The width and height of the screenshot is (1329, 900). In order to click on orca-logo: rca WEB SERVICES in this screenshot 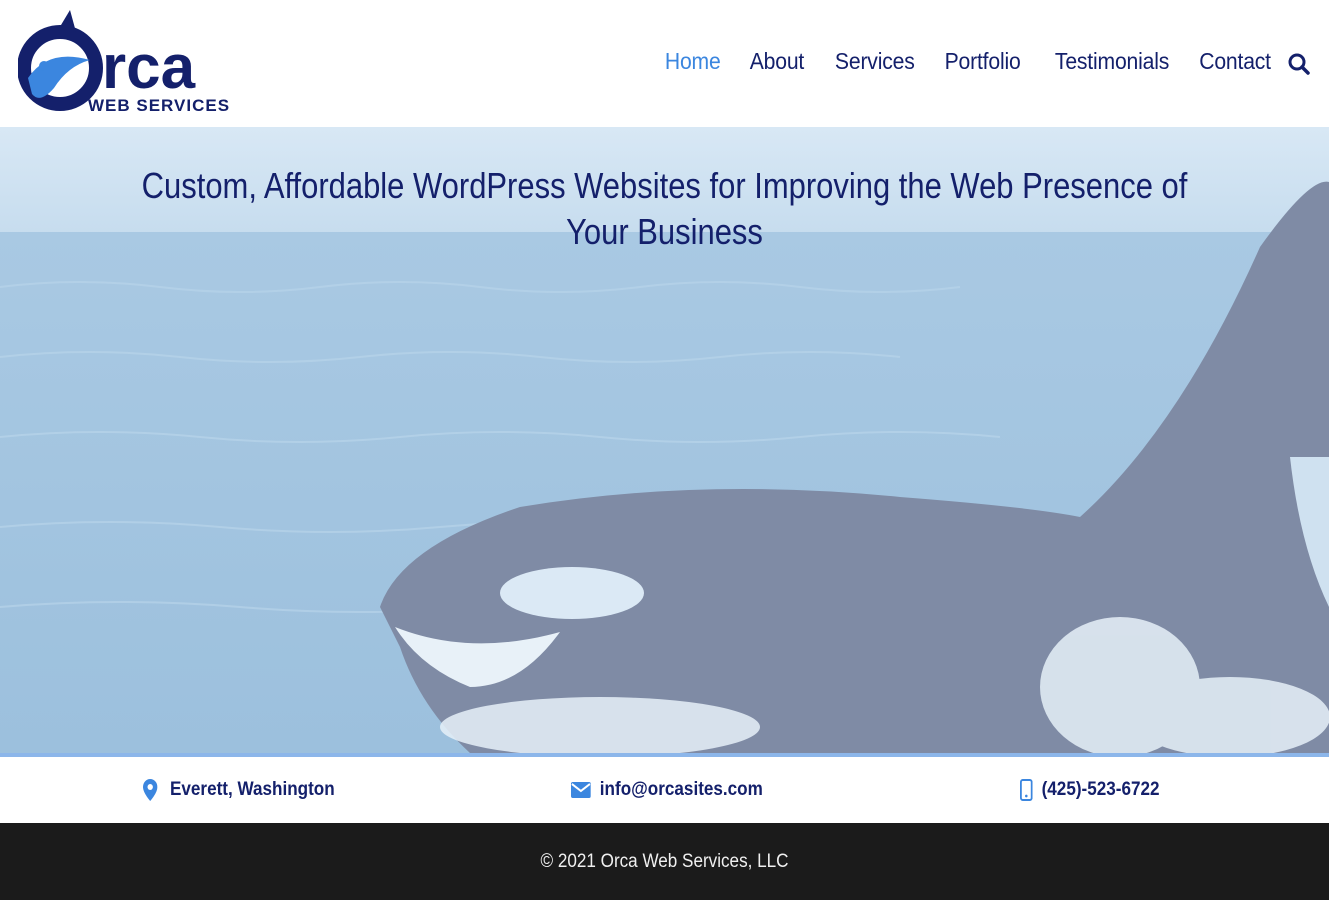, I will do `click(127, 63)`.